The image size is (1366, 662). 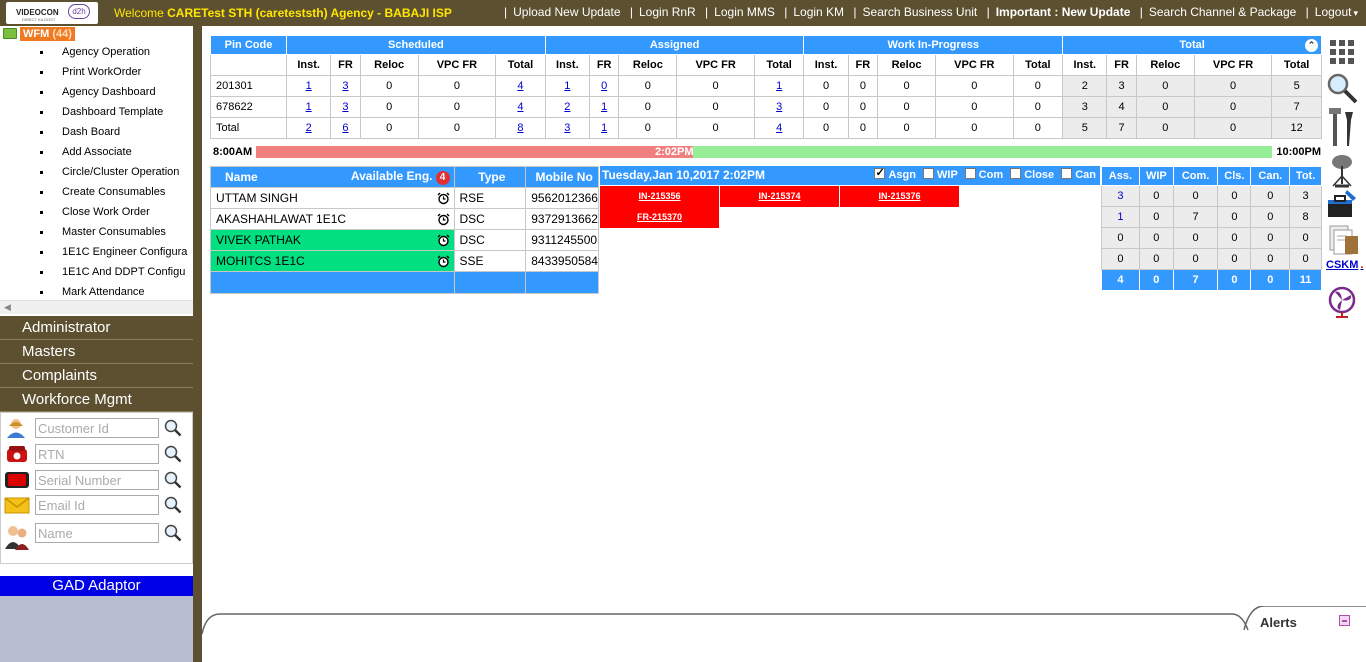 What do you see at coordinates (744, 12) in the screenshot?
I see `login-mms-link: Login MMS` at bounding box center [744, 12].